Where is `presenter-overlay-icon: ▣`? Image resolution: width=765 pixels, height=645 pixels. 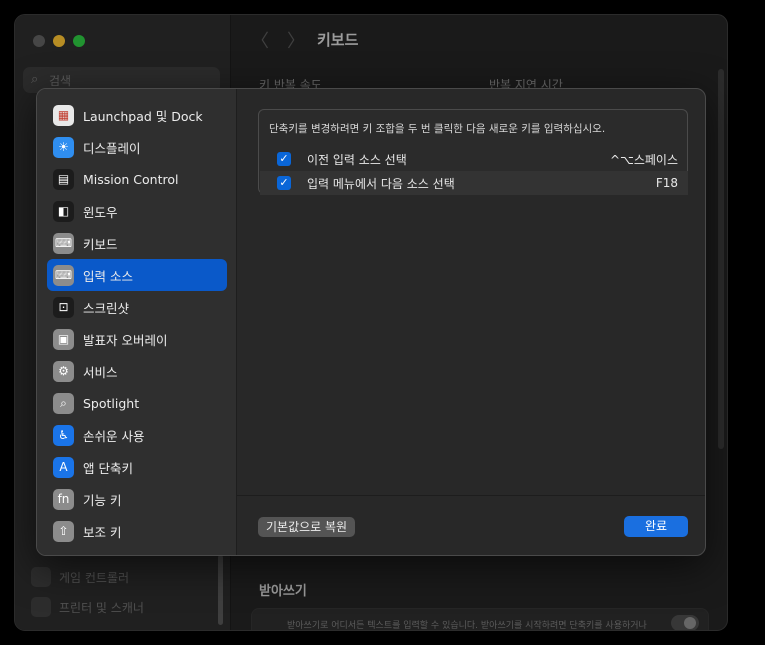
presenter-overlay-icon: ▣ is located at coordinates (63, 339).